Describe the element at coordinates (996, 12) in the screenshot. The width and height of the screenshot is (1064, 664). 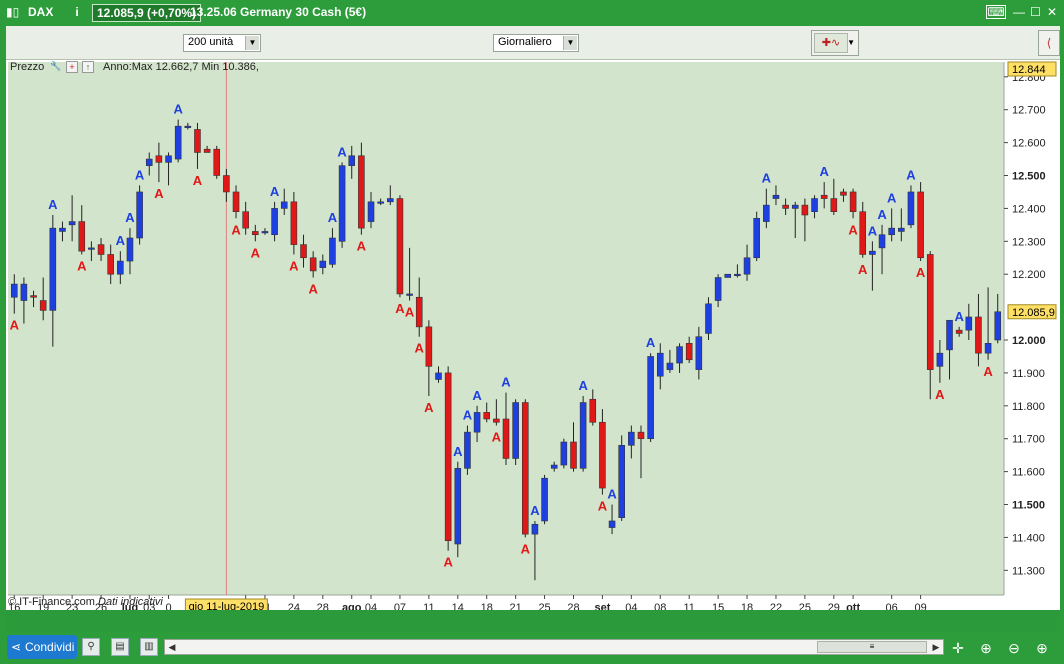
I see `keyboard-icon: ⌨` at that location.